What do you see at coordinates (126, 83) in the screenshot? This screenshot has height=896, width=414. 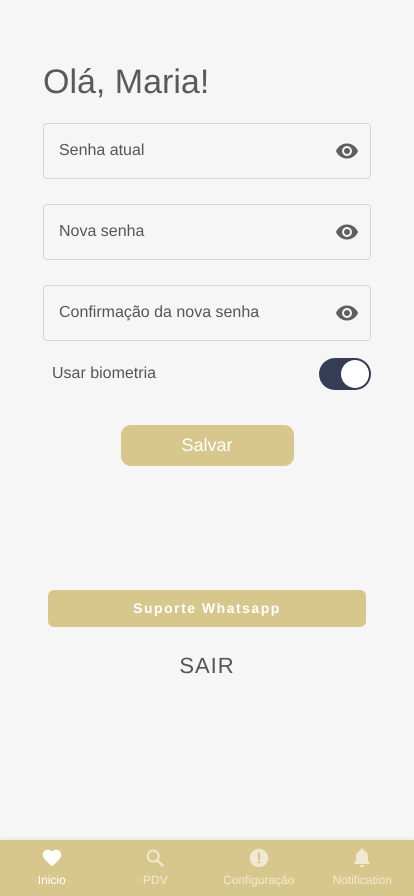 I see `greeting-heading: Olá, Maria!` at bounding box center [126, 83].